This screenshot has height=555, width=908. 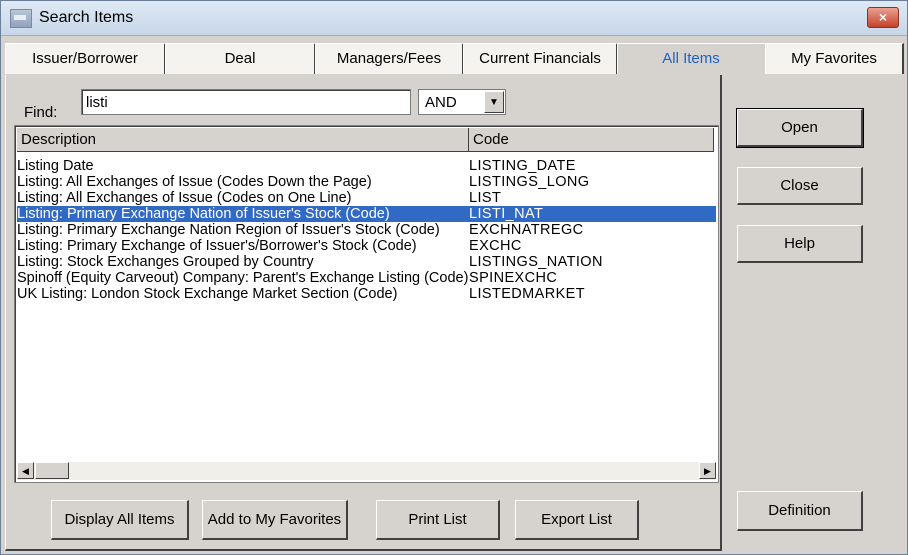 What do you see at coordinates (834, 58) in the screenshot?
I see `tab-my-favorites: My Favorites` at bounding box center [834, 58].